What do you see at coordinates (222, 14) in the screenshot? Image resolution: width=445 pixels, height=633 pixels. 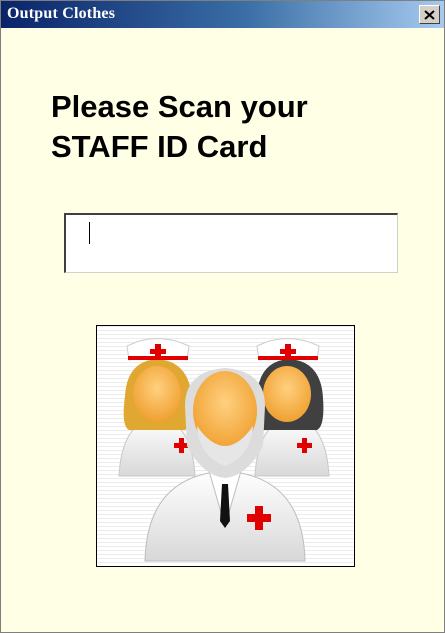 I see `title-bar: Output Clothes` at bounding box center [222, 14].